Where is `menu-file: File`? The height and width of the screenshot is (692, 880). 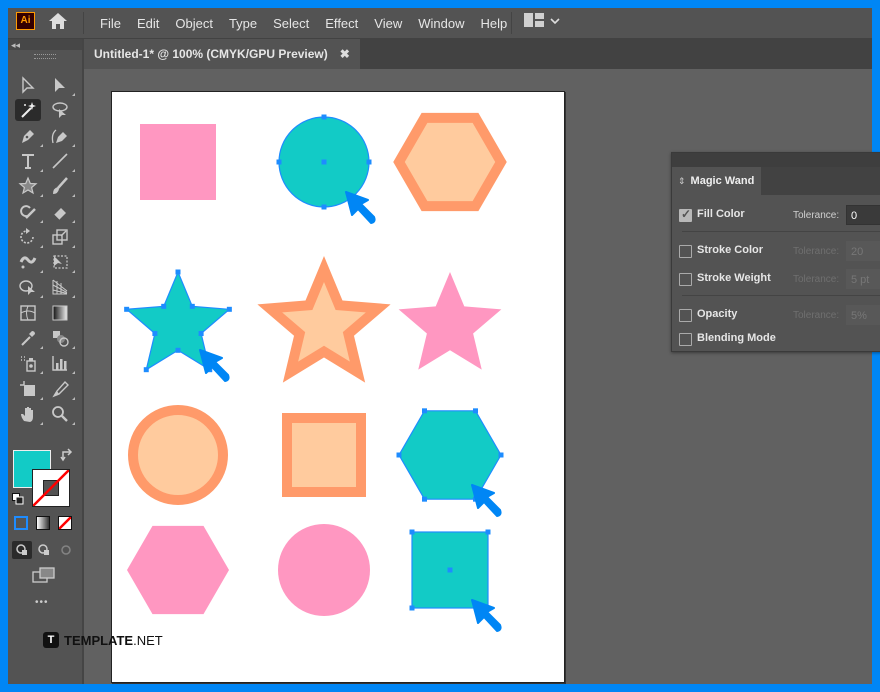 menu-file: File is located at coordinates (110, 23).